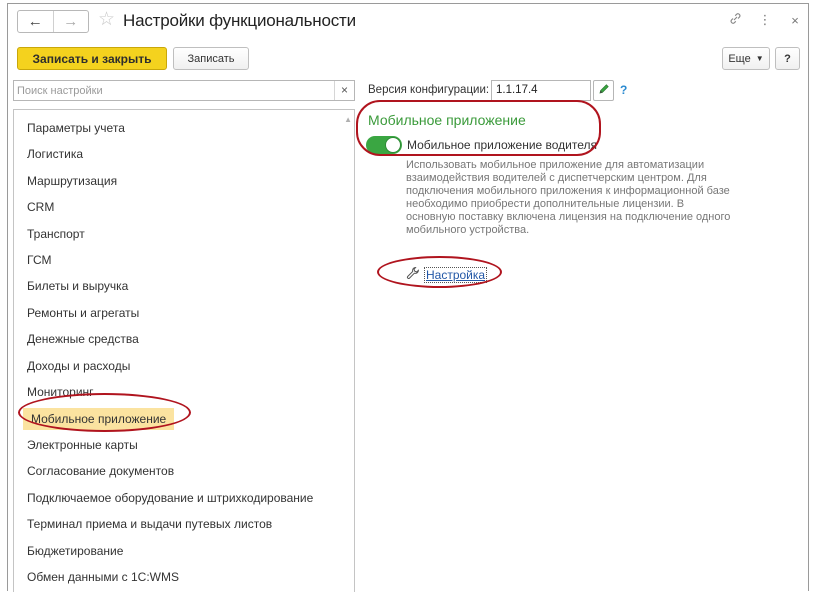 The width and height of the screenshot is (817, 592). What do you see at coordinates (541, 90) in the screenshot?
I see `version-field: 1.1.17.4` at bounding box center [541, 90].